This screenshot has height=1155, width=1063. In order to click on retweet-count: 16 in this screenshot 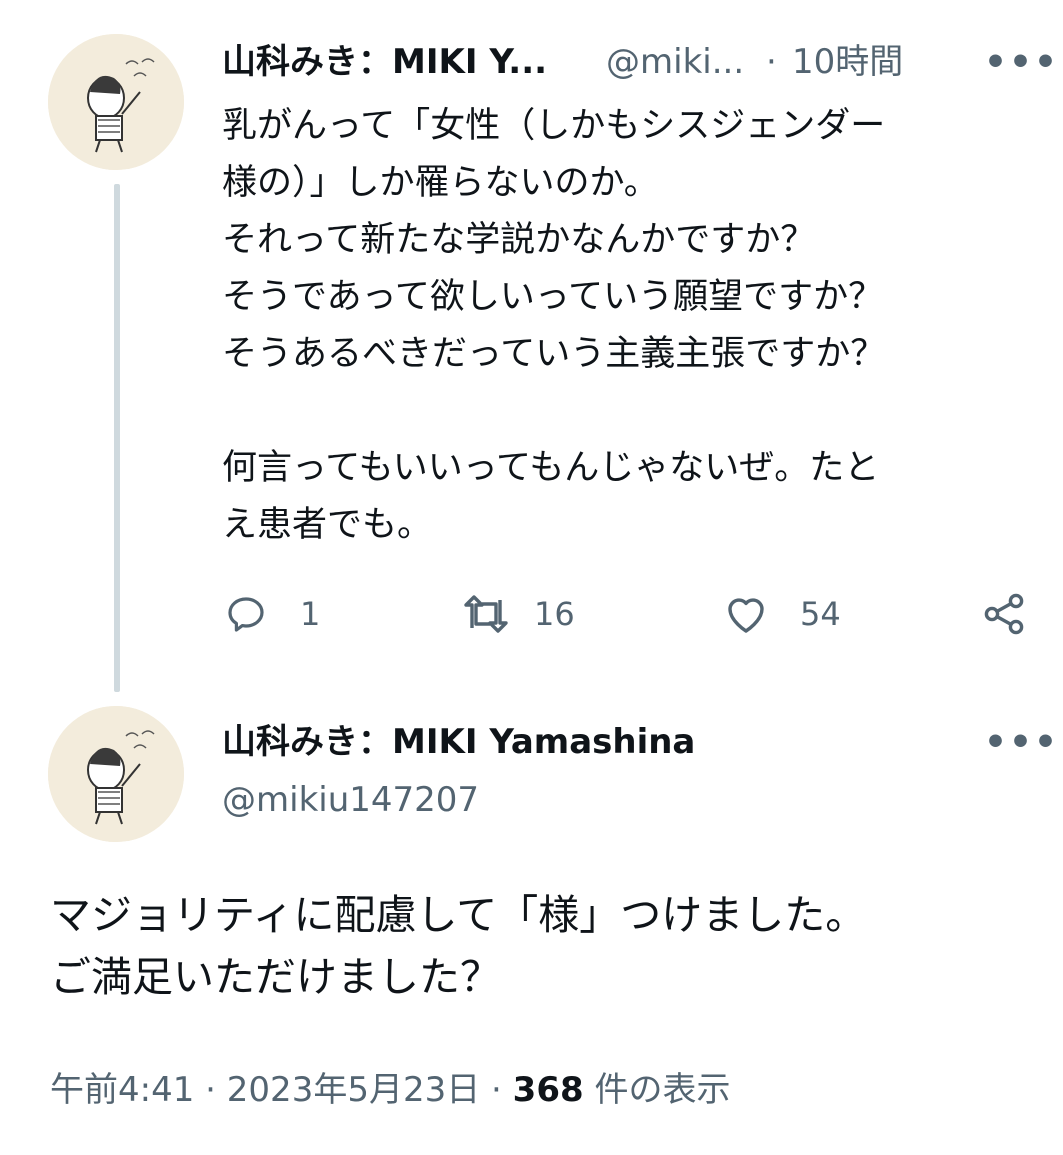, I will do `click(554, 614)`.